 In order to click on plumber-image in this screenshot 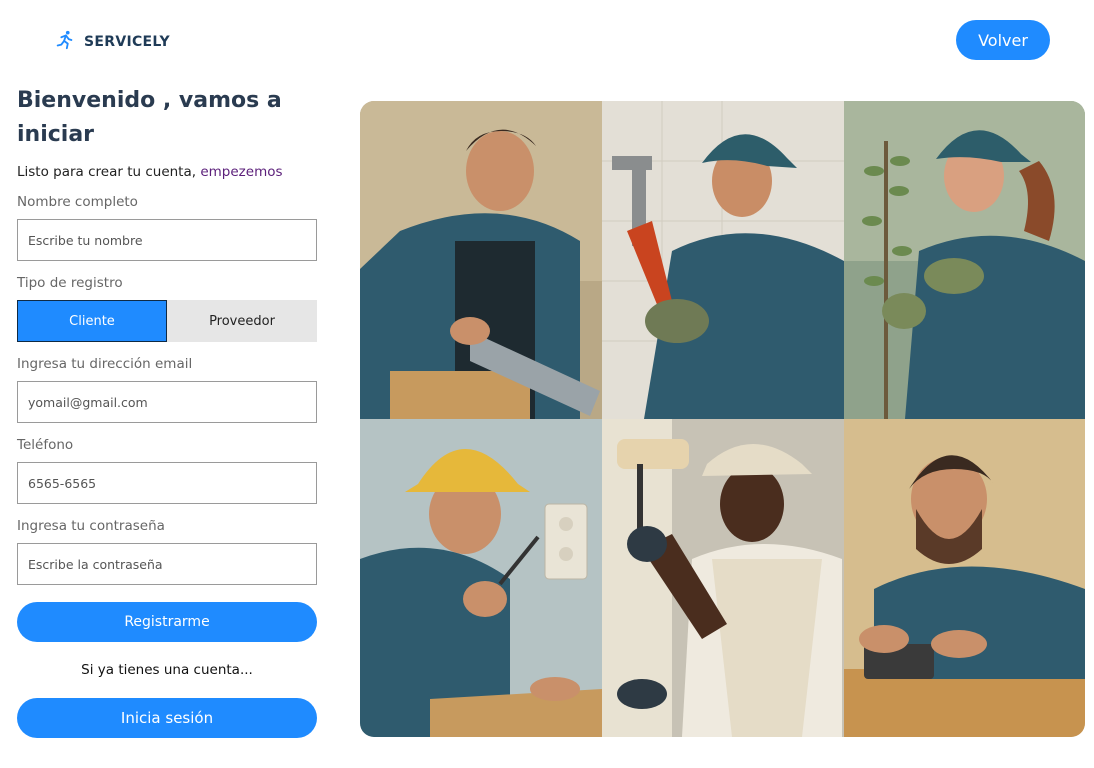, I will do `click(723, 260)`.